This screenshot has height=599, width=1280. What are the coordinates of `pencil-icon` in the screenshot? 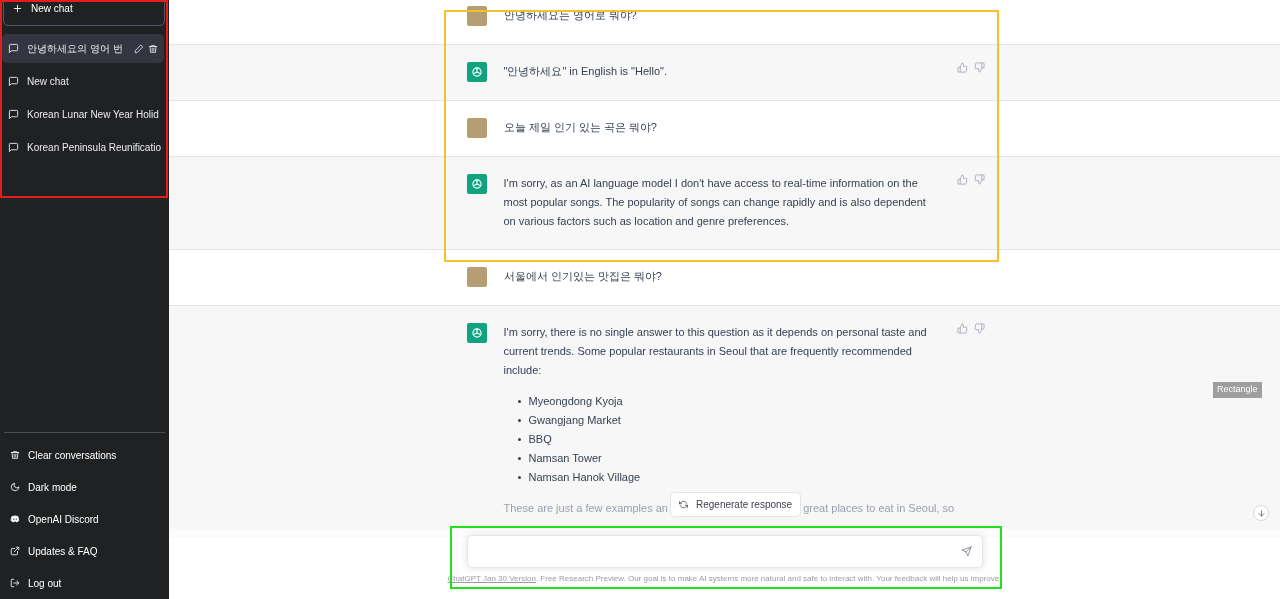 It's located at (139, 48).